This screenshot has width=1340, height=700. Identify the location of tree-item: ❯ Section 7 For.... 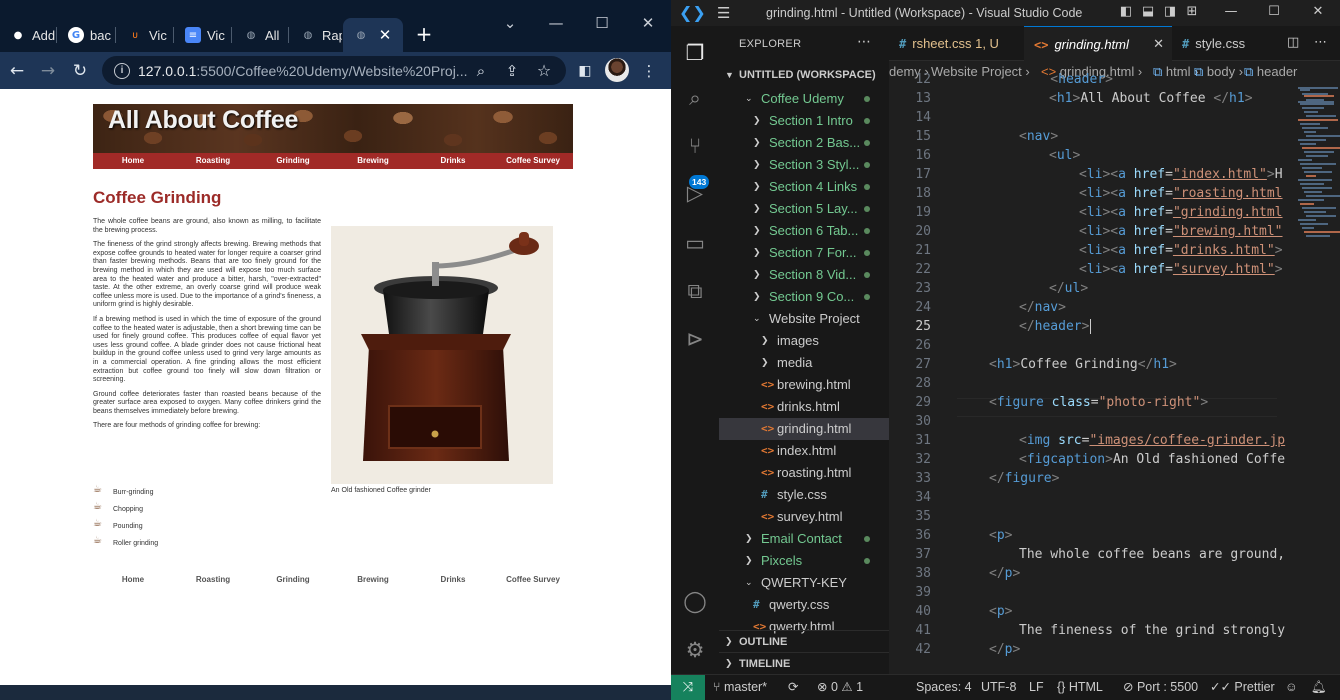
(804, 253).